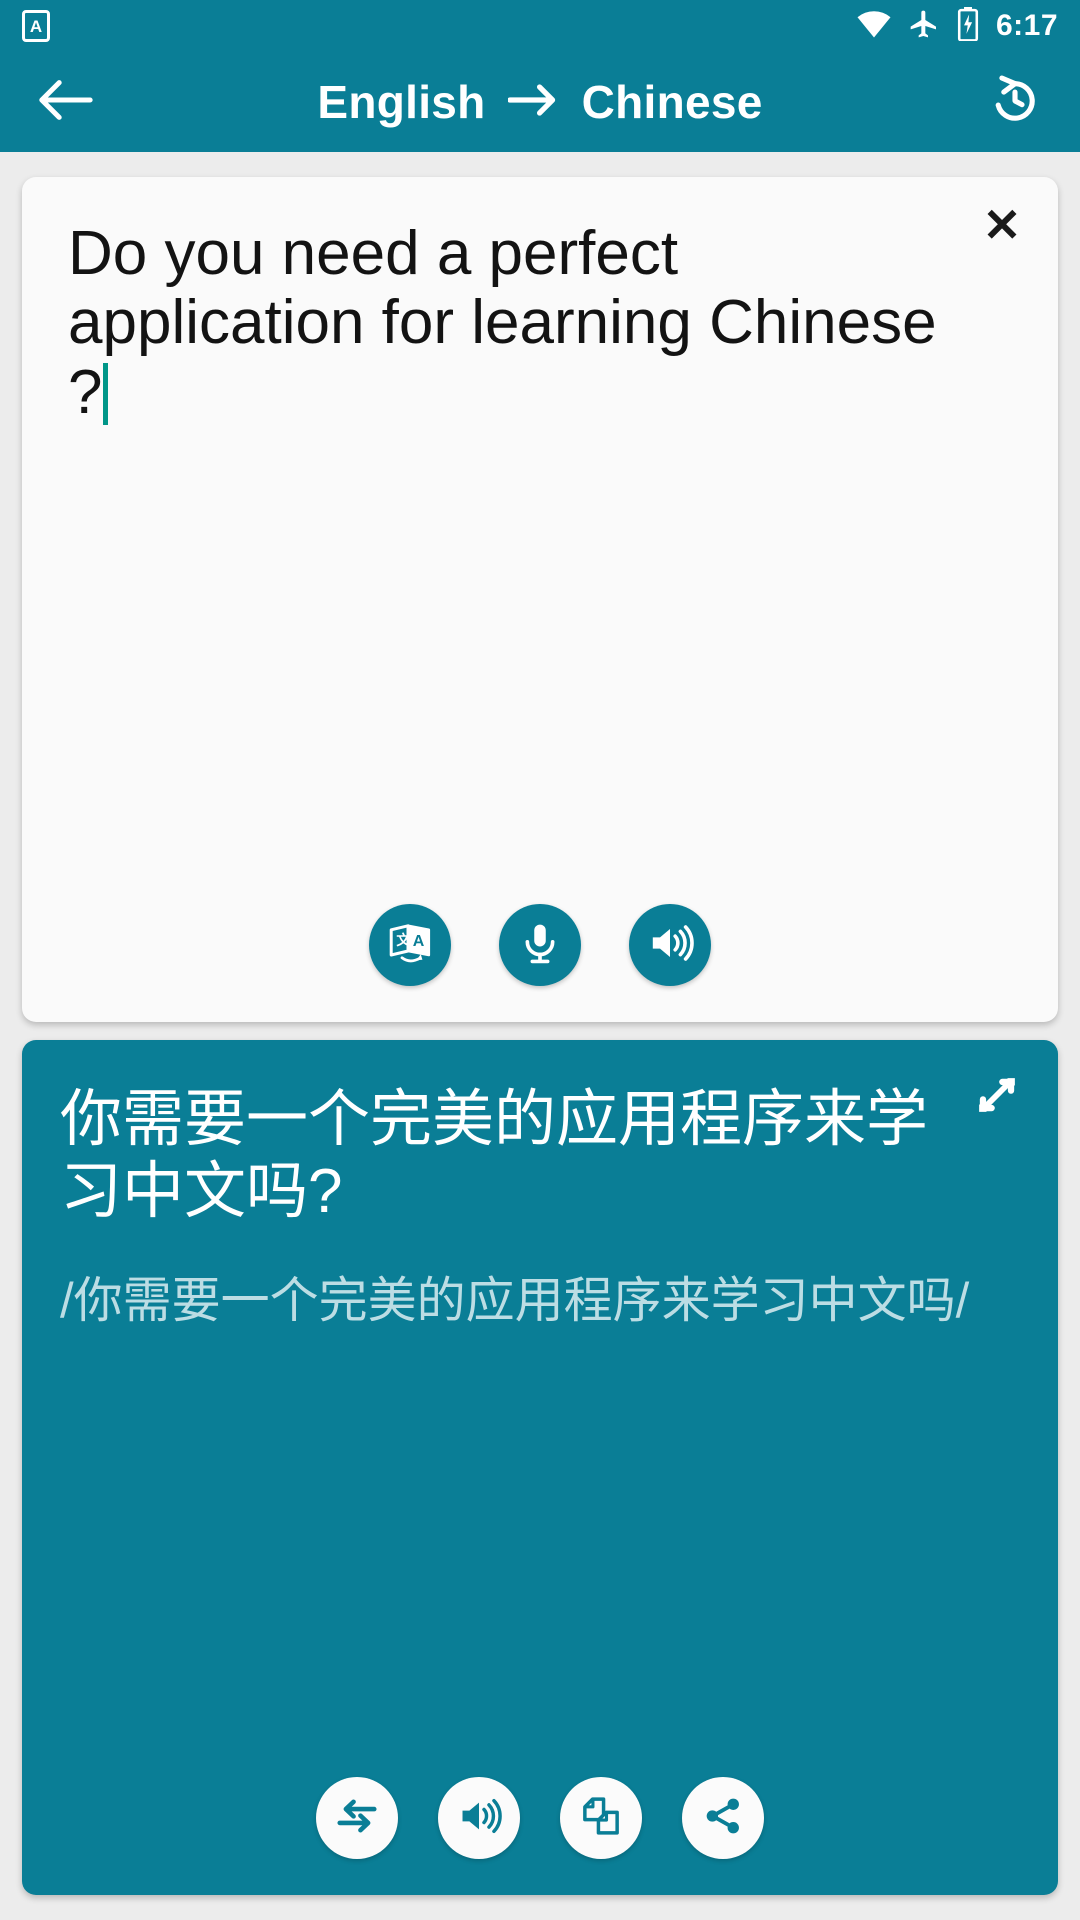  I want to click on app-badge-icon: A, so click(36, 26).